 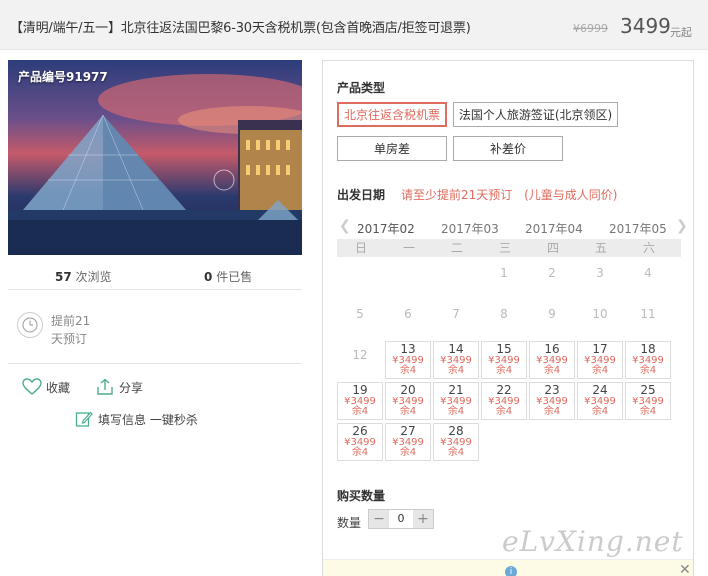 I want to click on advance-note: 请至少提前21天预订, so click(x=457, y=195).